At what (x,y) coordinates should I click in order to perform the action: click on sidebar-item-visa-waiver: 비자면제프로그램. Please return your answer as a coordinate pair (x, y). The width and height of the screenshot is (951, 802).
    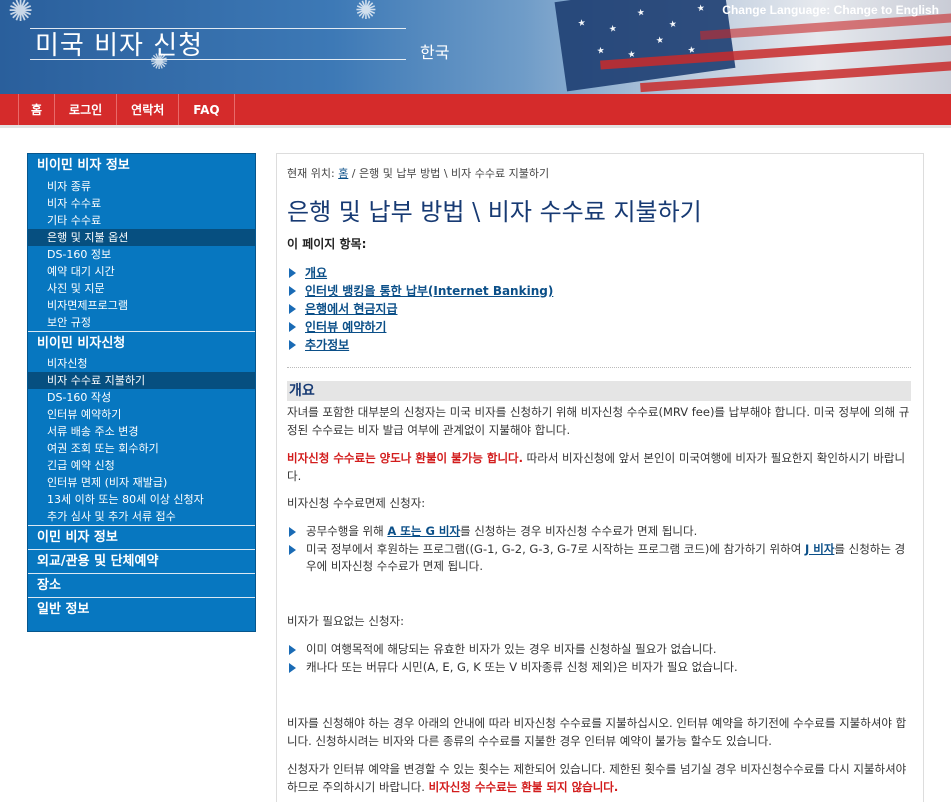
    Looking at the image, I should click on (141, 305).